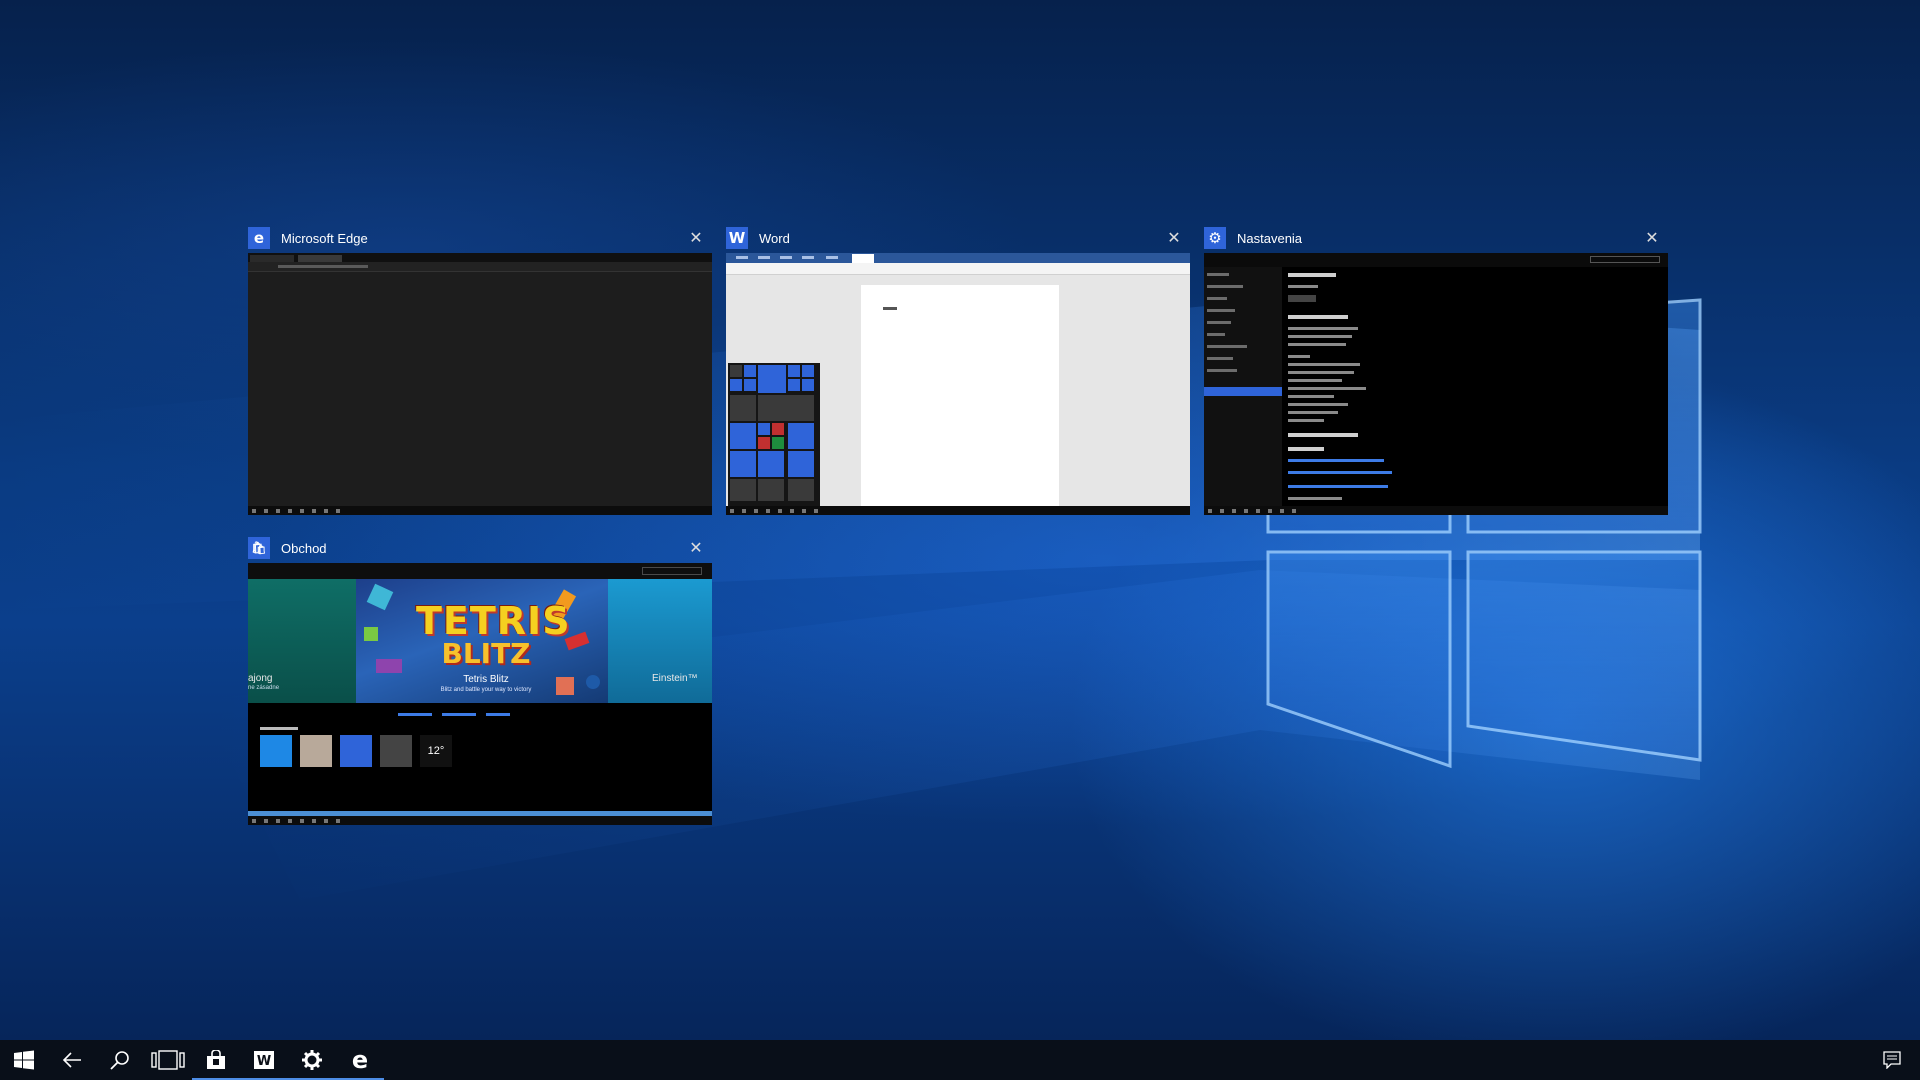 The image size is (1920, 1080). I want to click on window-title: Word, so click(774, 238).